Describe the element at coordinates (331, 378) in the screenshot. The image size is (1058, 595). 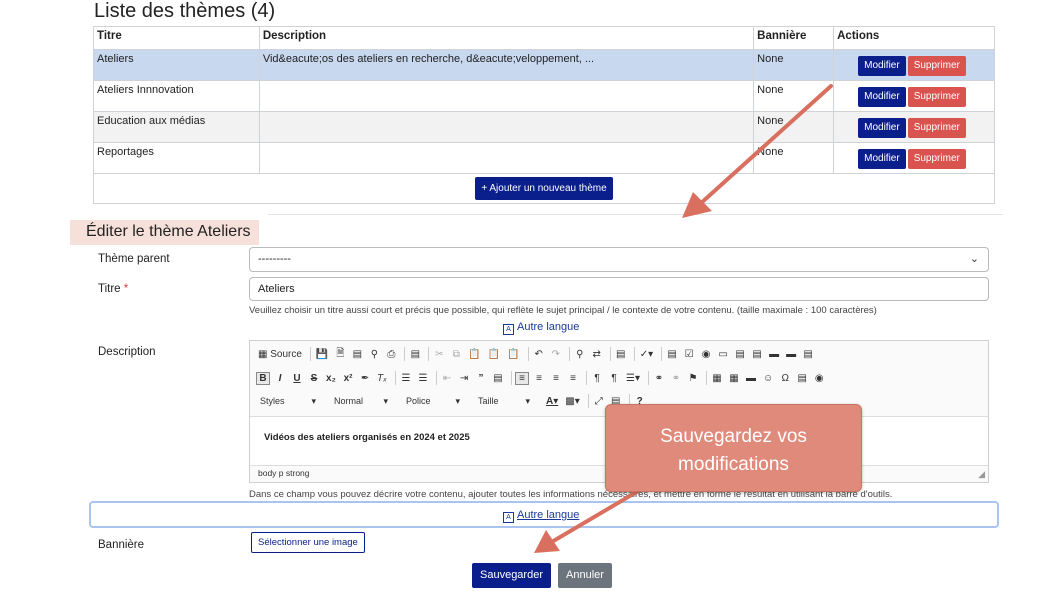
I see `subscript-icon: x₂` at that location.